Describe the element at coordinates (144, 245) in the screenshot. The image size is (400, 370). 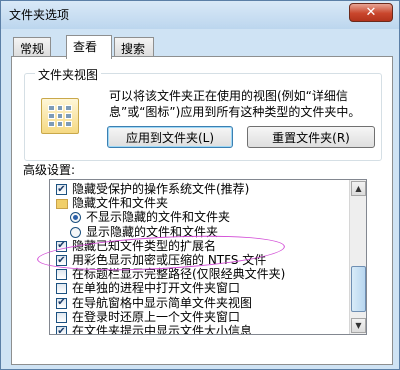
I see `setting-label: 隐藏已知文件类型的扩展名` at that location.